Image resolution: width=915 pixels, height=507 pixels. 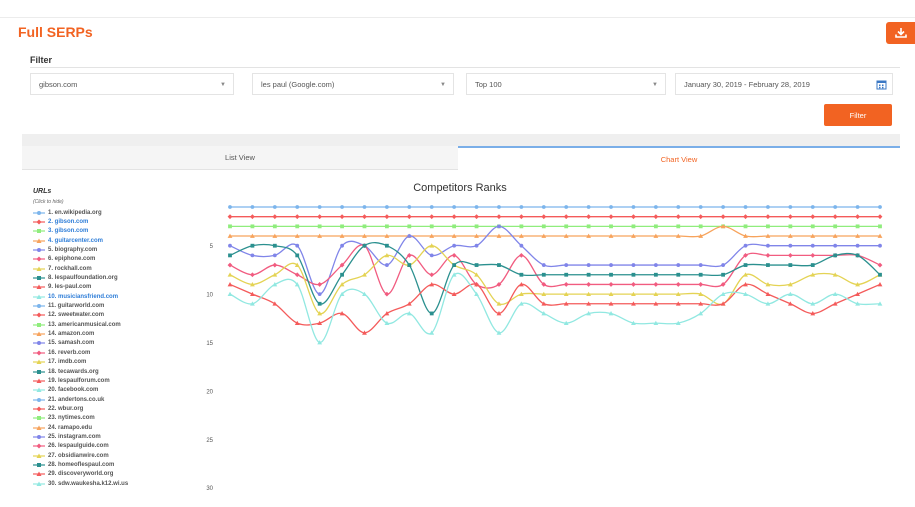 I want to click on keyword-select: les paul (Google.com) ▼, so click(x=353, y=84).